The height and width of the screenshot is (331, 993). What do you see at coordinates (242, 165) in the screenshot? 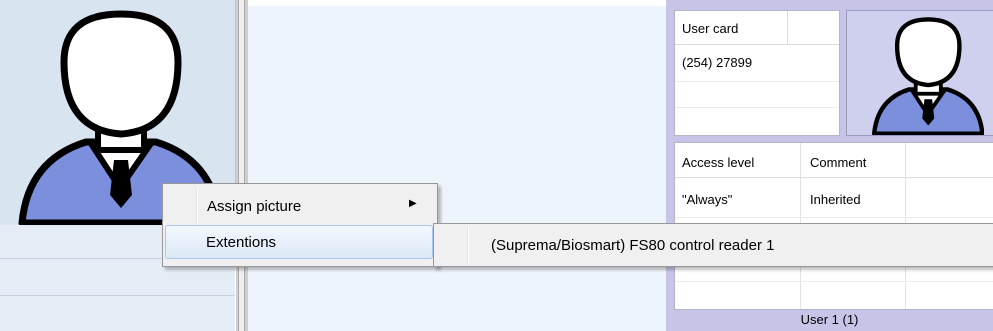
I see `panel-splitter` at bounding box center [242, 165].